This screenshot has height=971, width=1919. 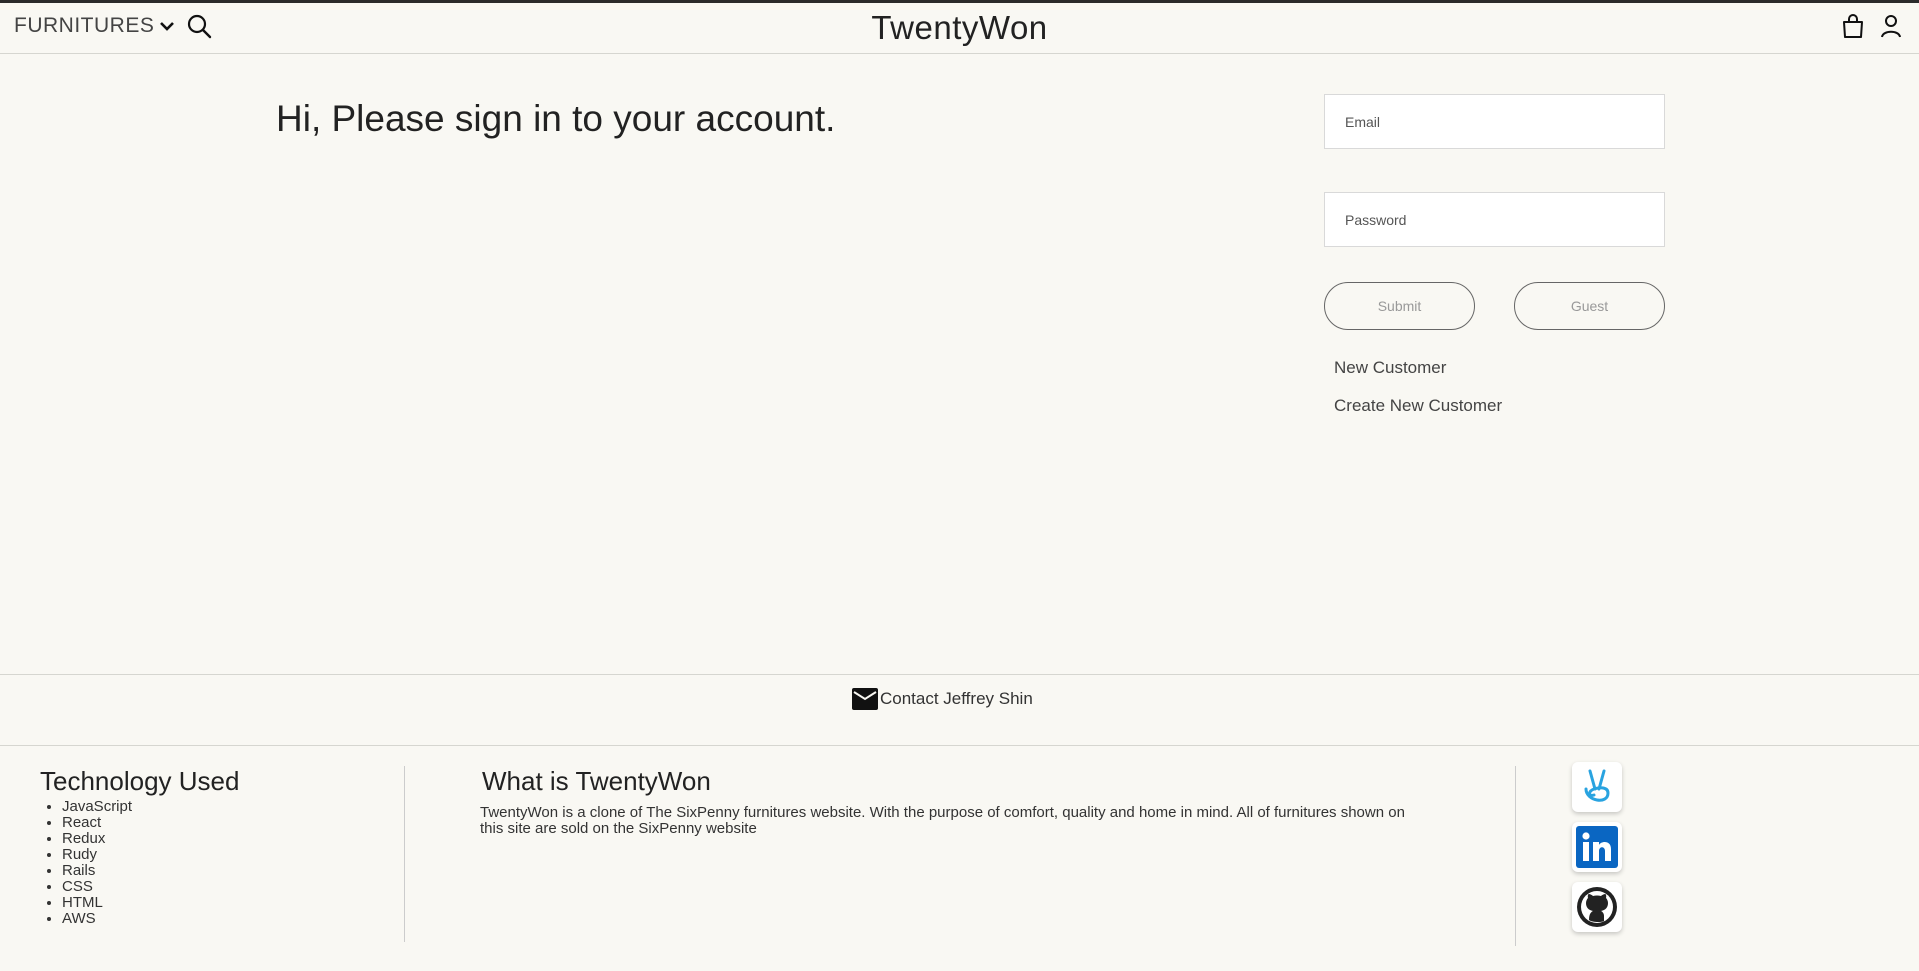 I want to click on create-customer-link: Create New Customer, so click(x=1499, y=406).